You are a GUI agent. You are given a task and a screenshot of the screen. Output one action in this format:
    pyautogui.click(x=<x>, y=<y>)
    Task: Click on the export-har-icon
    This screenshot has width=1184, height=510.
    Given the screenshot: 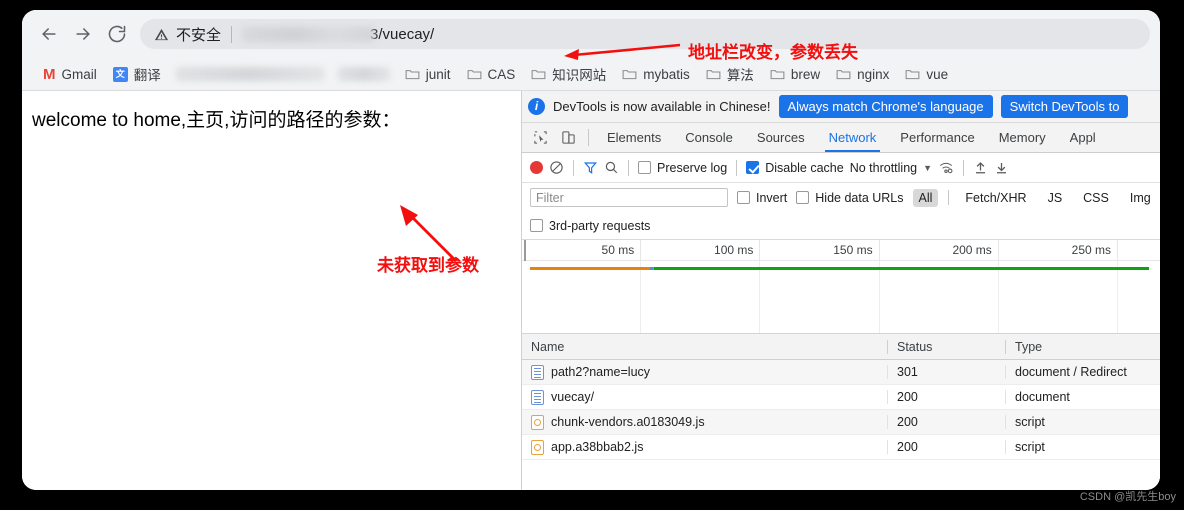 What is the action you would take?
    pyautogui.click(x=1001, y=167)
    